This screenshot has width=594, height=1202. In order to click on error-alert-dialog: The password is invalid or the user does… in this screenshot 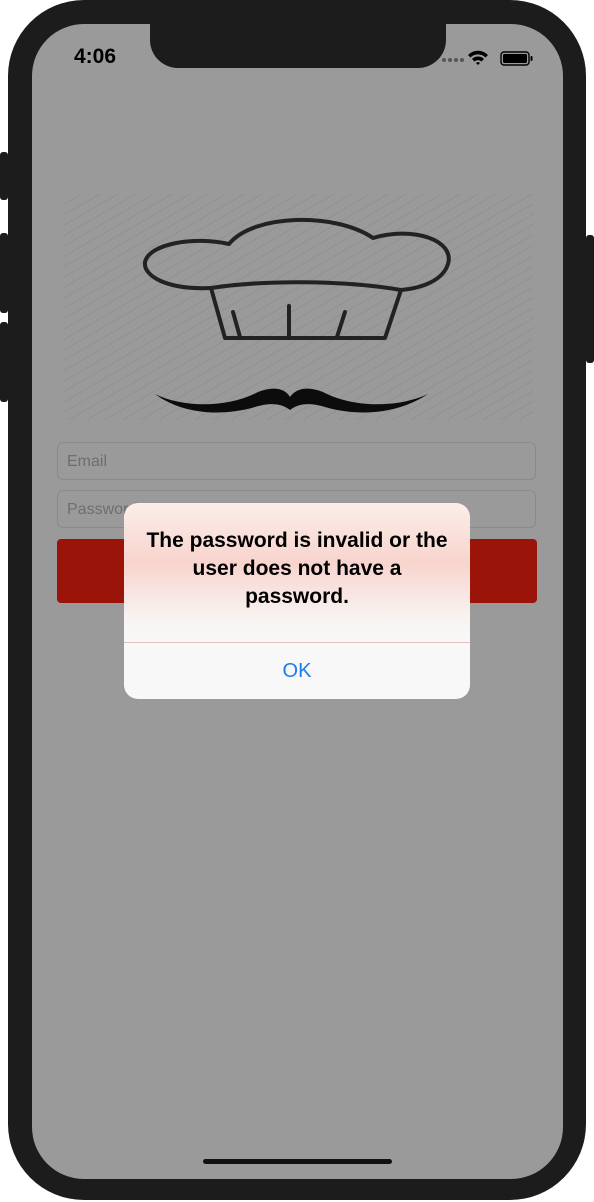, I will do `click(297, 601)`.